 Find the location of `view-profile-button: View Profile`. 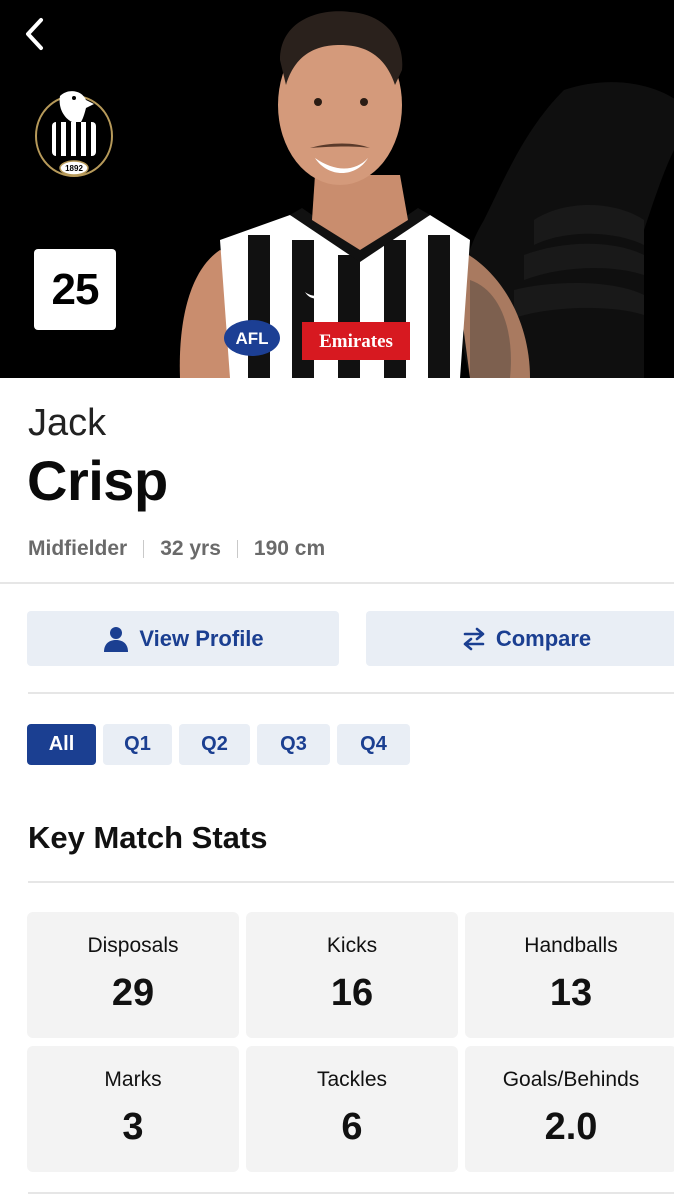

view-profile-button: View Profile is located at coordinates (183, 638).